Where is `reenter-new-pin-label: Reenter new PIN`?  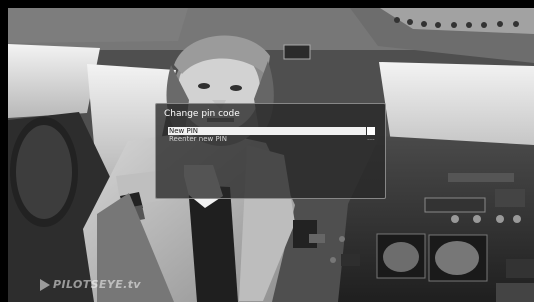 reenter-new-pin-label: Reenter new PIN is located at coordinates (198, 139).